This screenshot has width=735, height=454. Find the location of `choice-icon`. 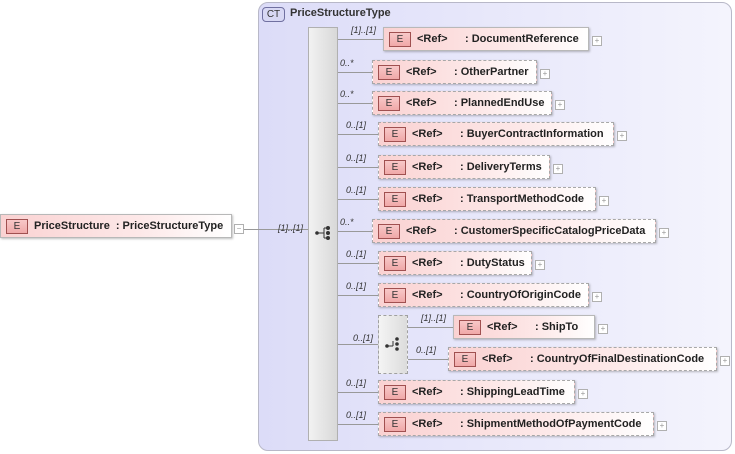

choice-icon is located at coordinates (392, 344).